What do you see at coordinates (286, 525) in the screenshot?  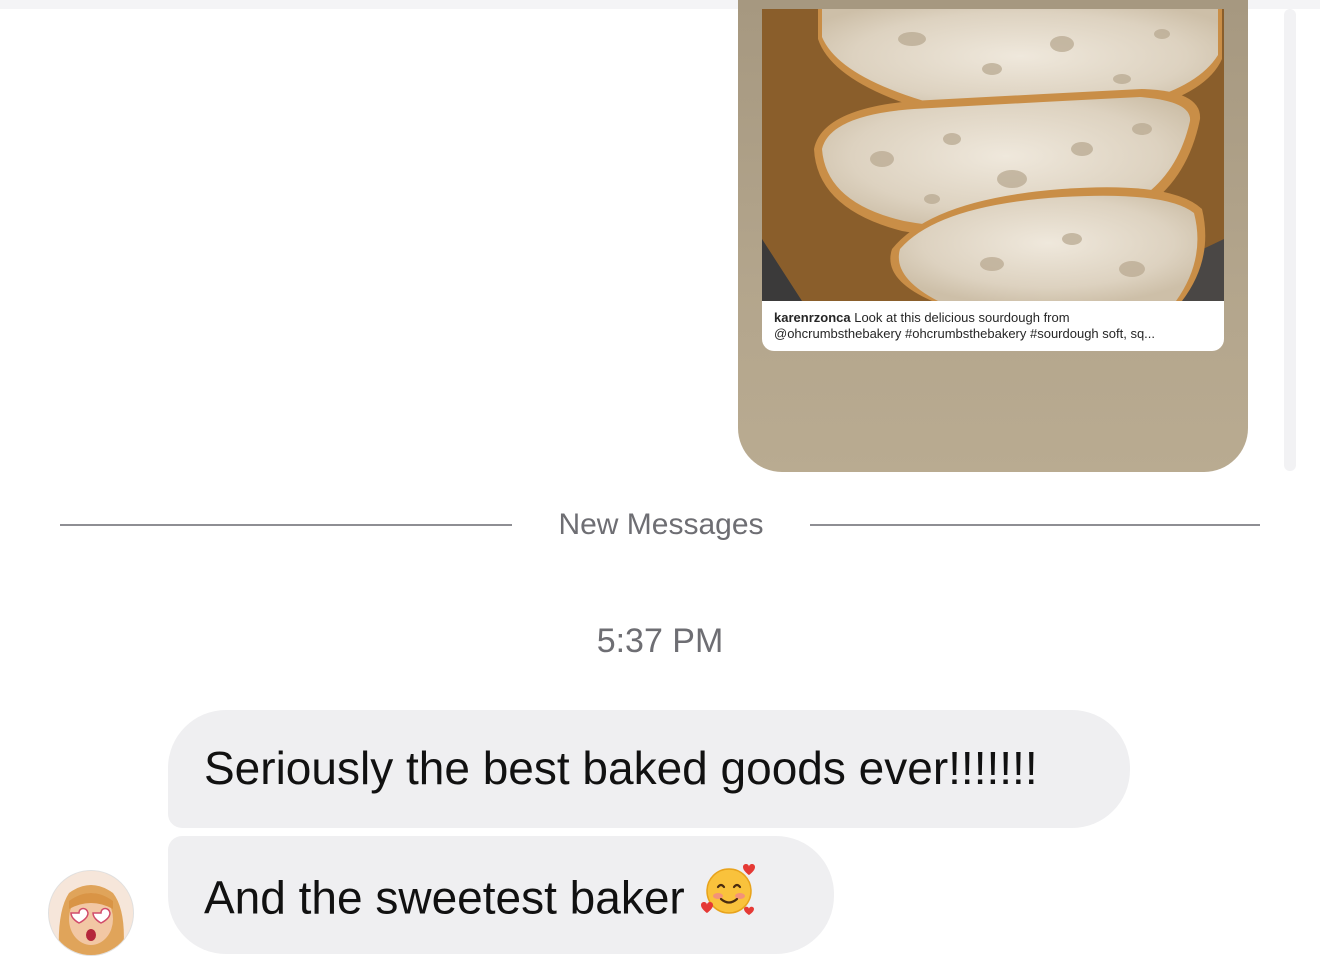 I see `divider-line-left` at bounding box center [286, 525].